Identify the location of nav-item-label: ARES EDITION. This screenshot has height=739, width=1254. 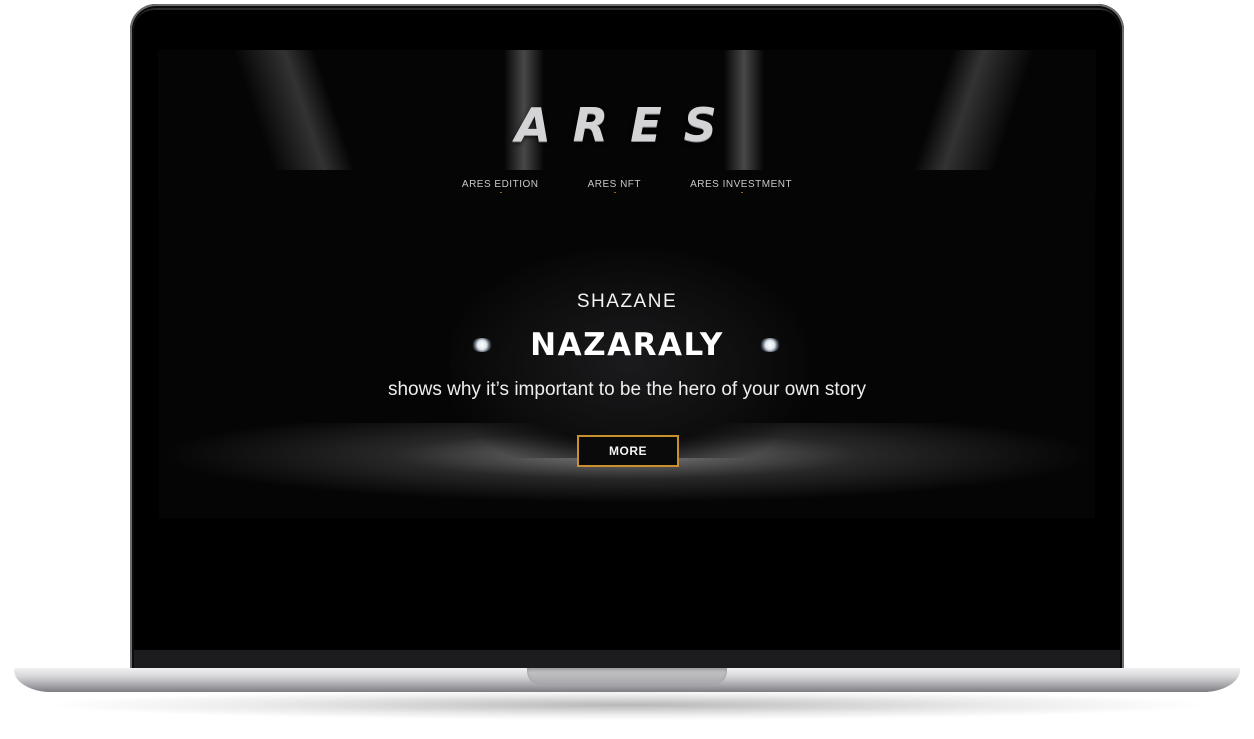
(500, 184).